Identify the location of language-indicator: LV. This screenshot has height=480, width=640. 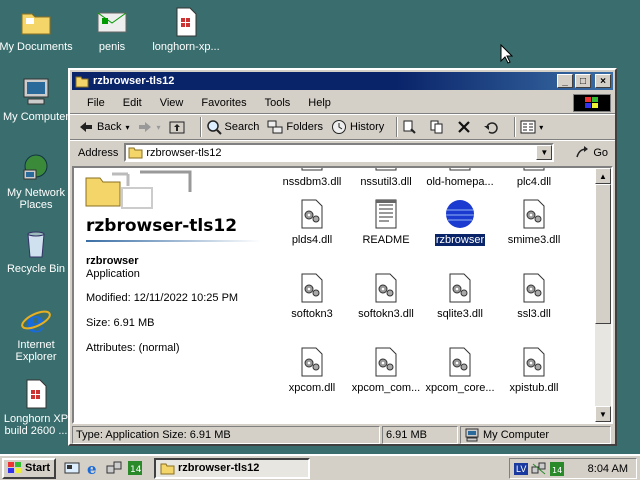
(521, 468).